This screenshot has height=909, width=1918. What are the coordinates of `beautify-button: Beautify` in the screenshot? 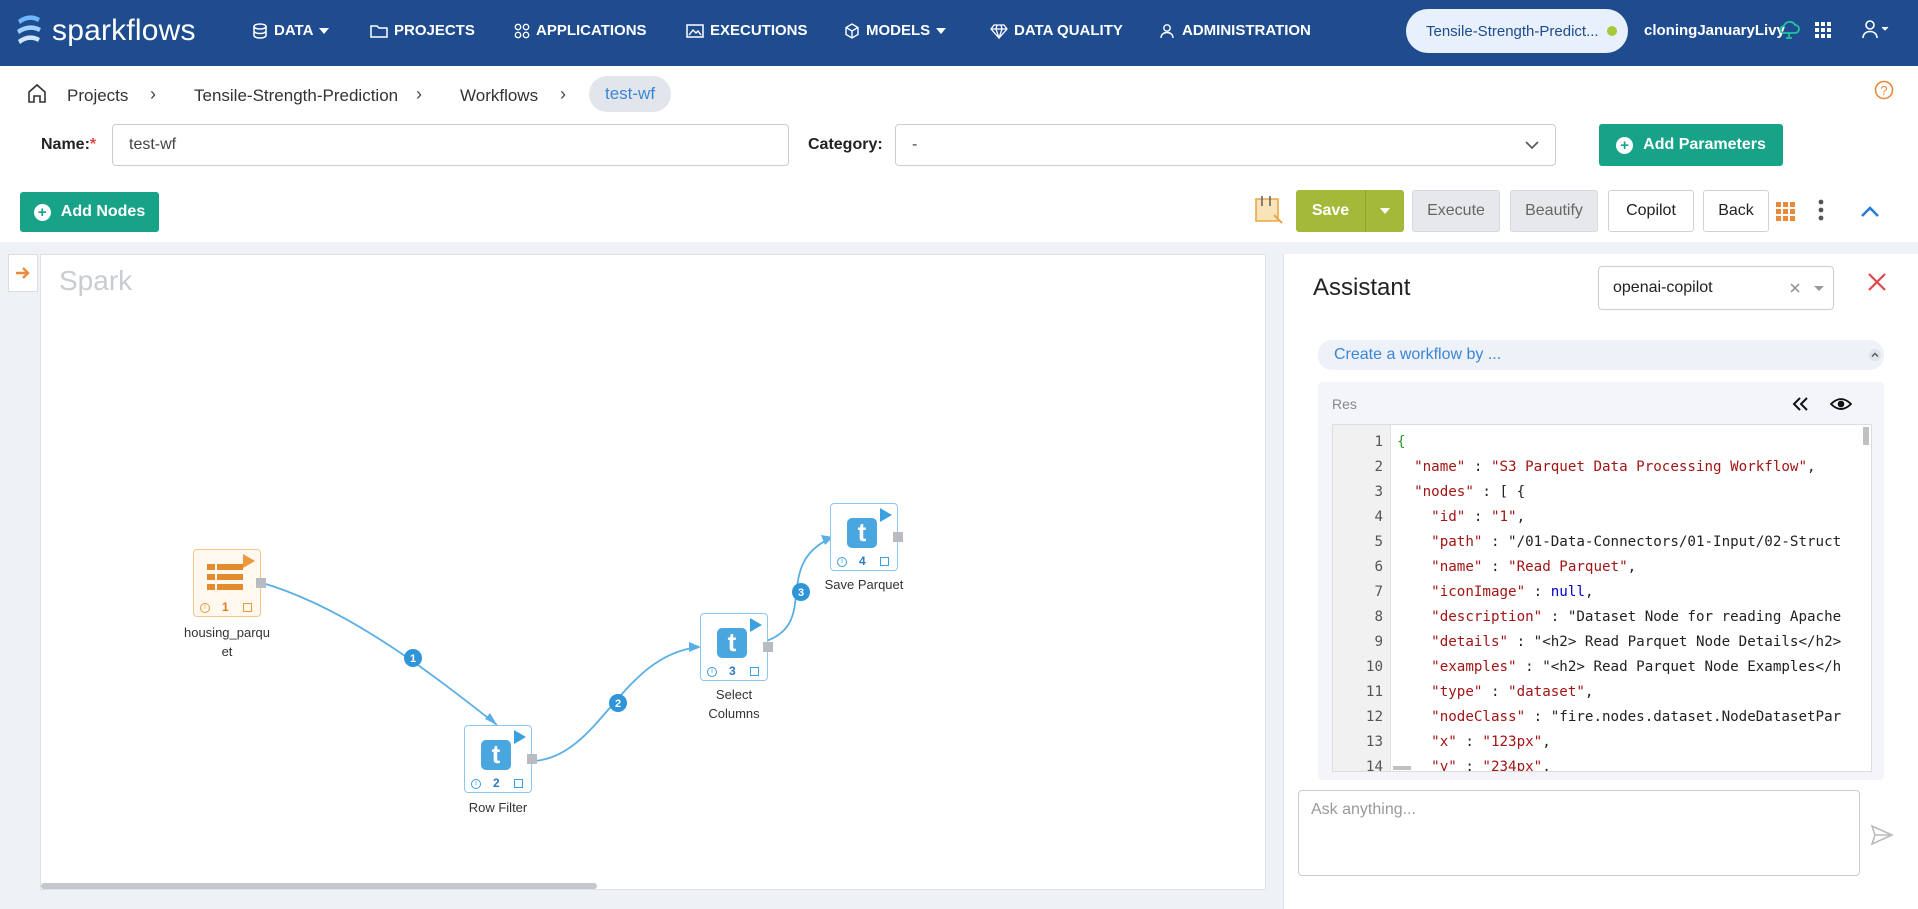 It's located at (1554, 211).